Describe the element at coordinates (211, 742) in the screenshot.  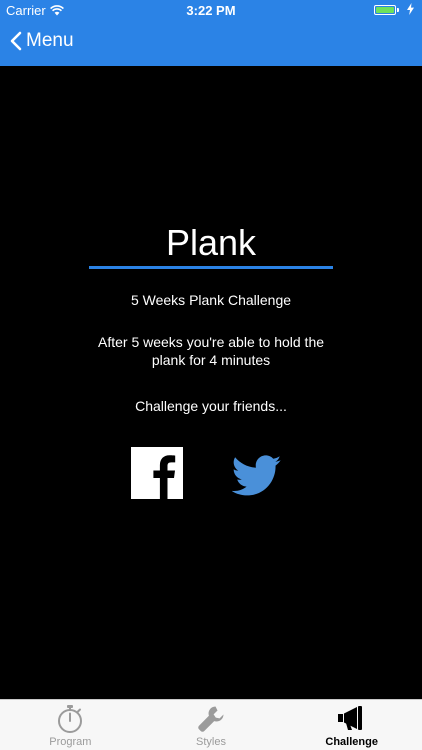
I see `tab-styles-label: Styles` at that location.